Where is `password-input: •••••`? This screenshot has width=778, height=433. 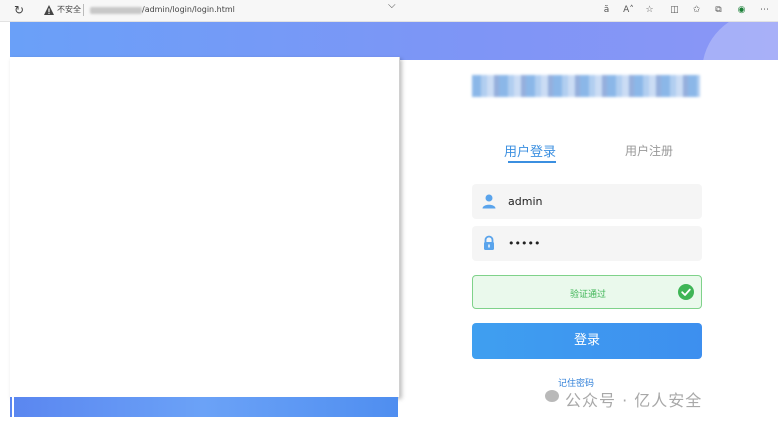
password-input: ••••• is located at coordinates (602, 243).